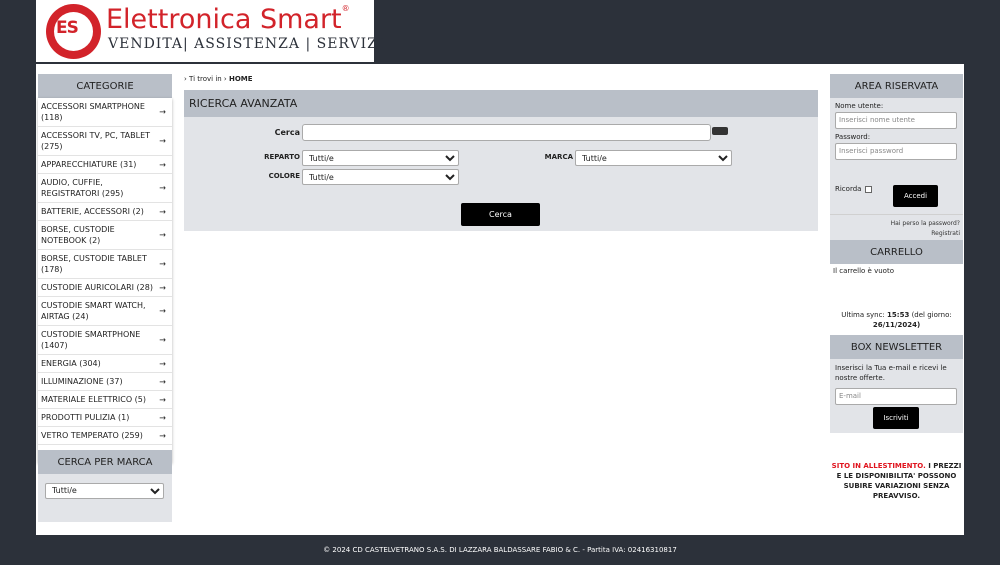 Image resolution: width=1000 pixels, height=565 pixels. What do you see at coordinates (67, 28) in the screenshot?
I see `logo-mark-letters: ES` at bounding box center [67, 28].